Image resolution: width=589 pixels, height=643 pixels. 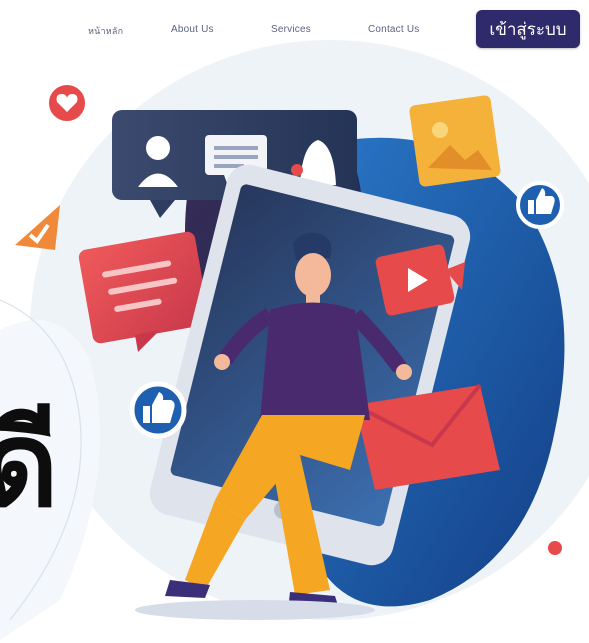 I want to click on nav-services-link: Services, so click(x=291, y=29).